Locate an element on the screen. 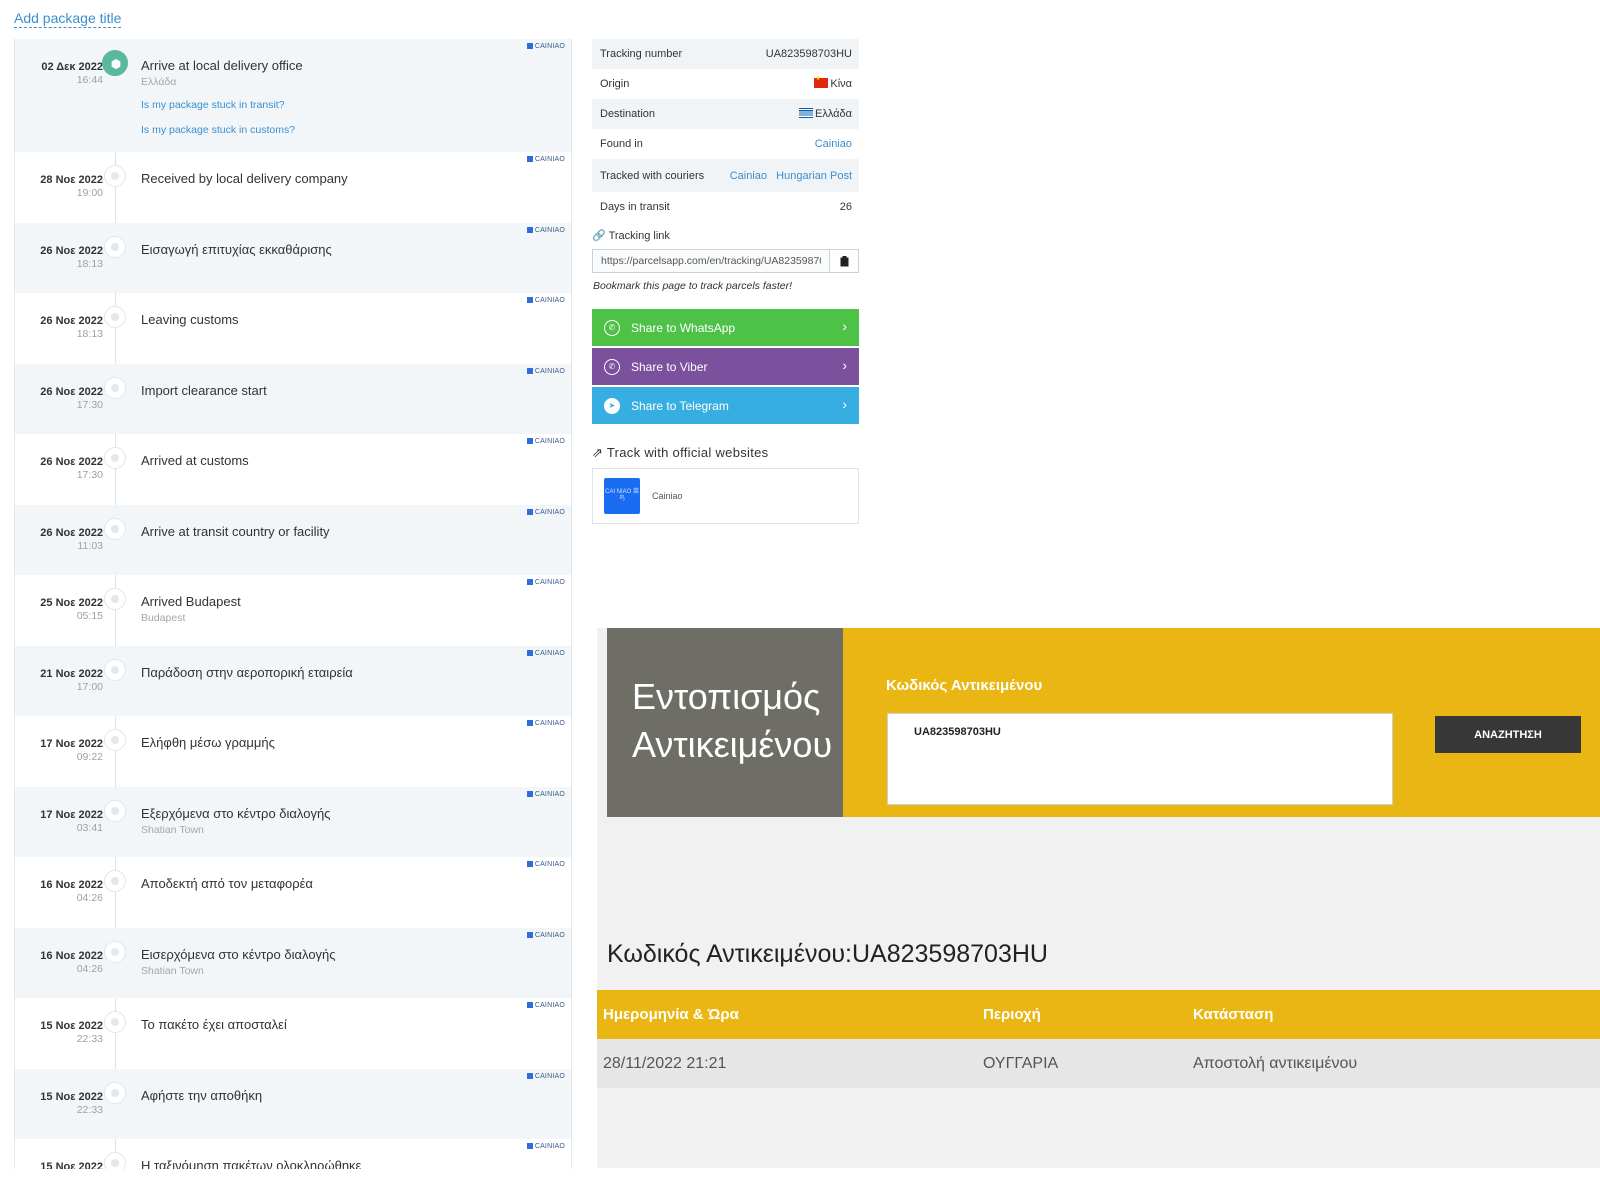 The height and width of the screenshot is (1181, 1600). event-title: Arrive at local delivery office is located at coordinates (222, 65).